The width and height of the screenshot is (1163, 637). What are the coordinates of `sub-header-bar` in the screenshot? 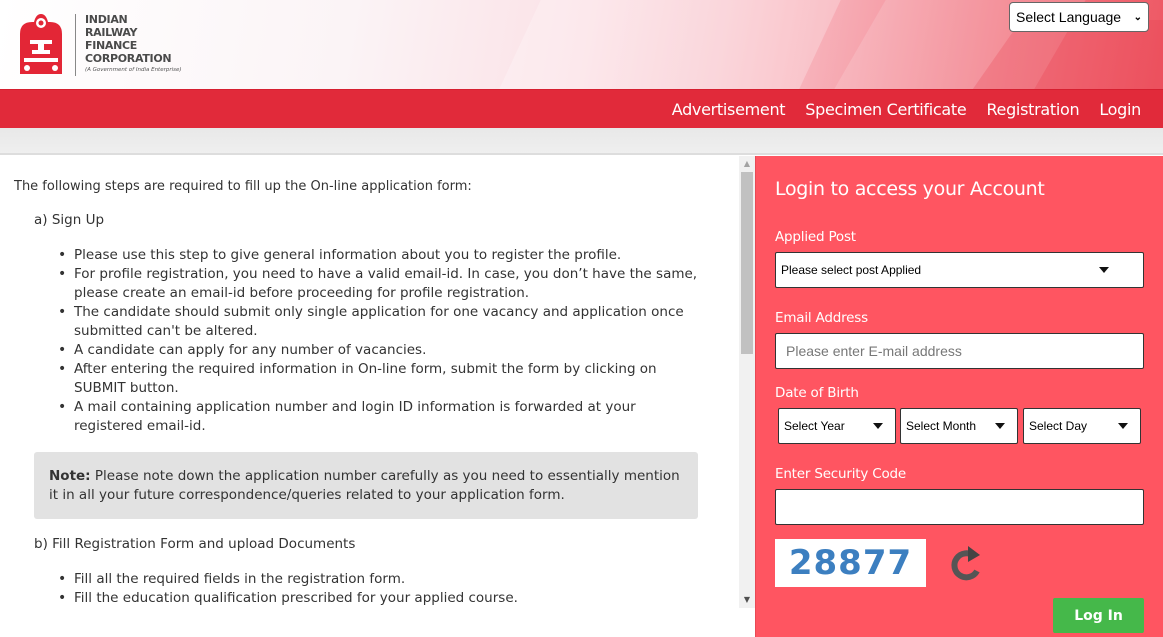 It's located at (581, 141).